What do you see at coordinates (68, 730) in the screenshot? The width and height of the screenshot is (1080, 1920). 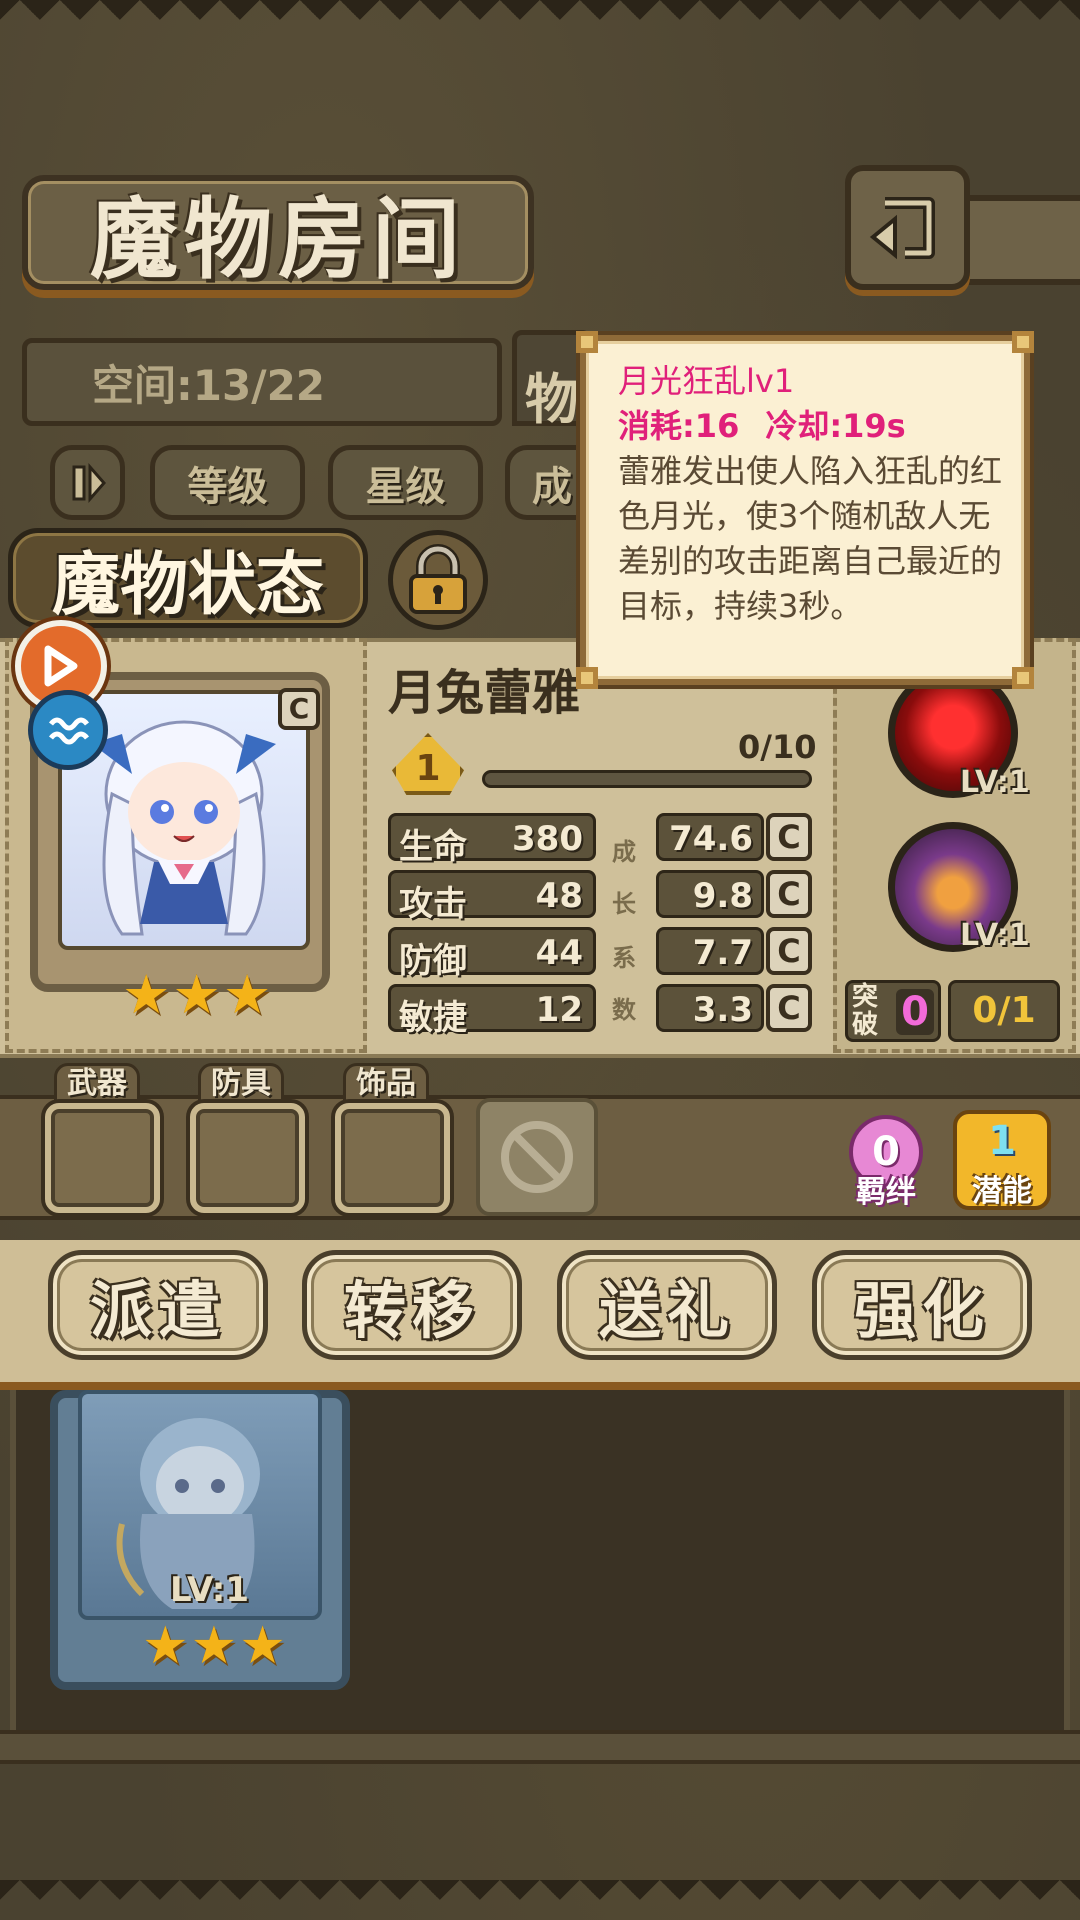 I see `water-icon` at bounding box center [68, 730].